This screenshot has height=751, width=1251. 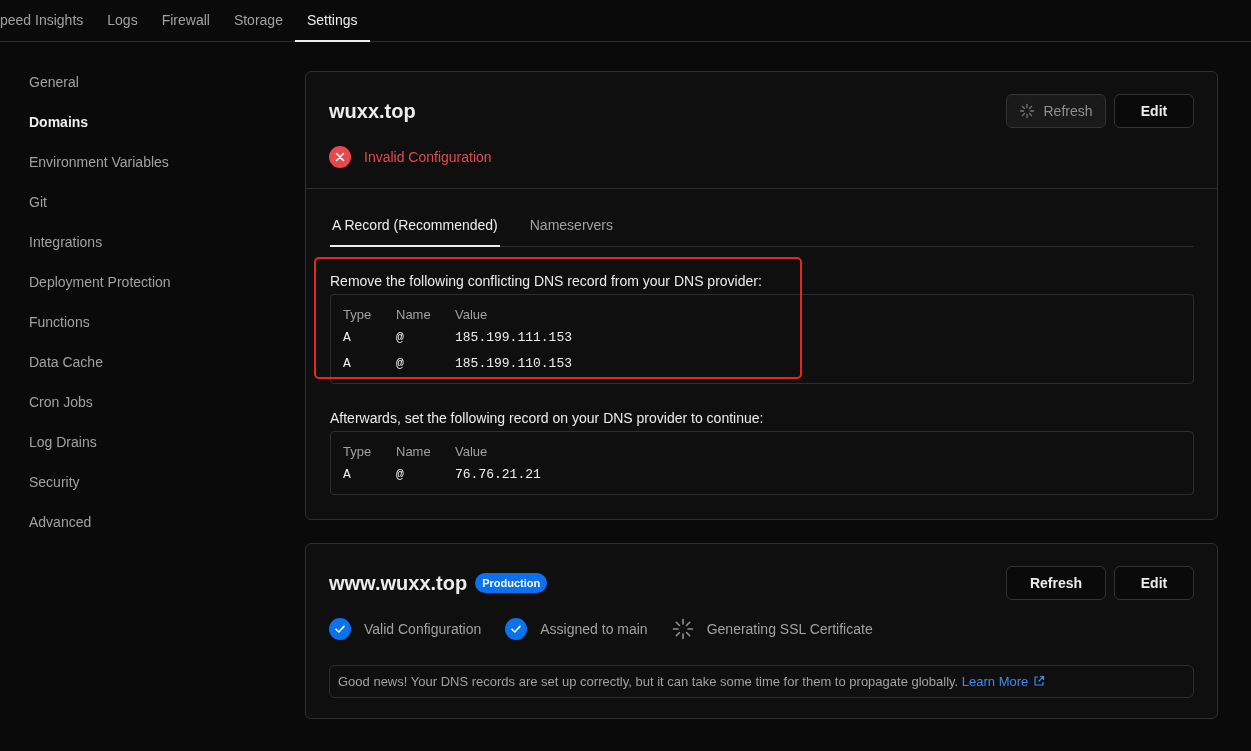 I want to click on spinner-icon, so click(x=1027, y=111).